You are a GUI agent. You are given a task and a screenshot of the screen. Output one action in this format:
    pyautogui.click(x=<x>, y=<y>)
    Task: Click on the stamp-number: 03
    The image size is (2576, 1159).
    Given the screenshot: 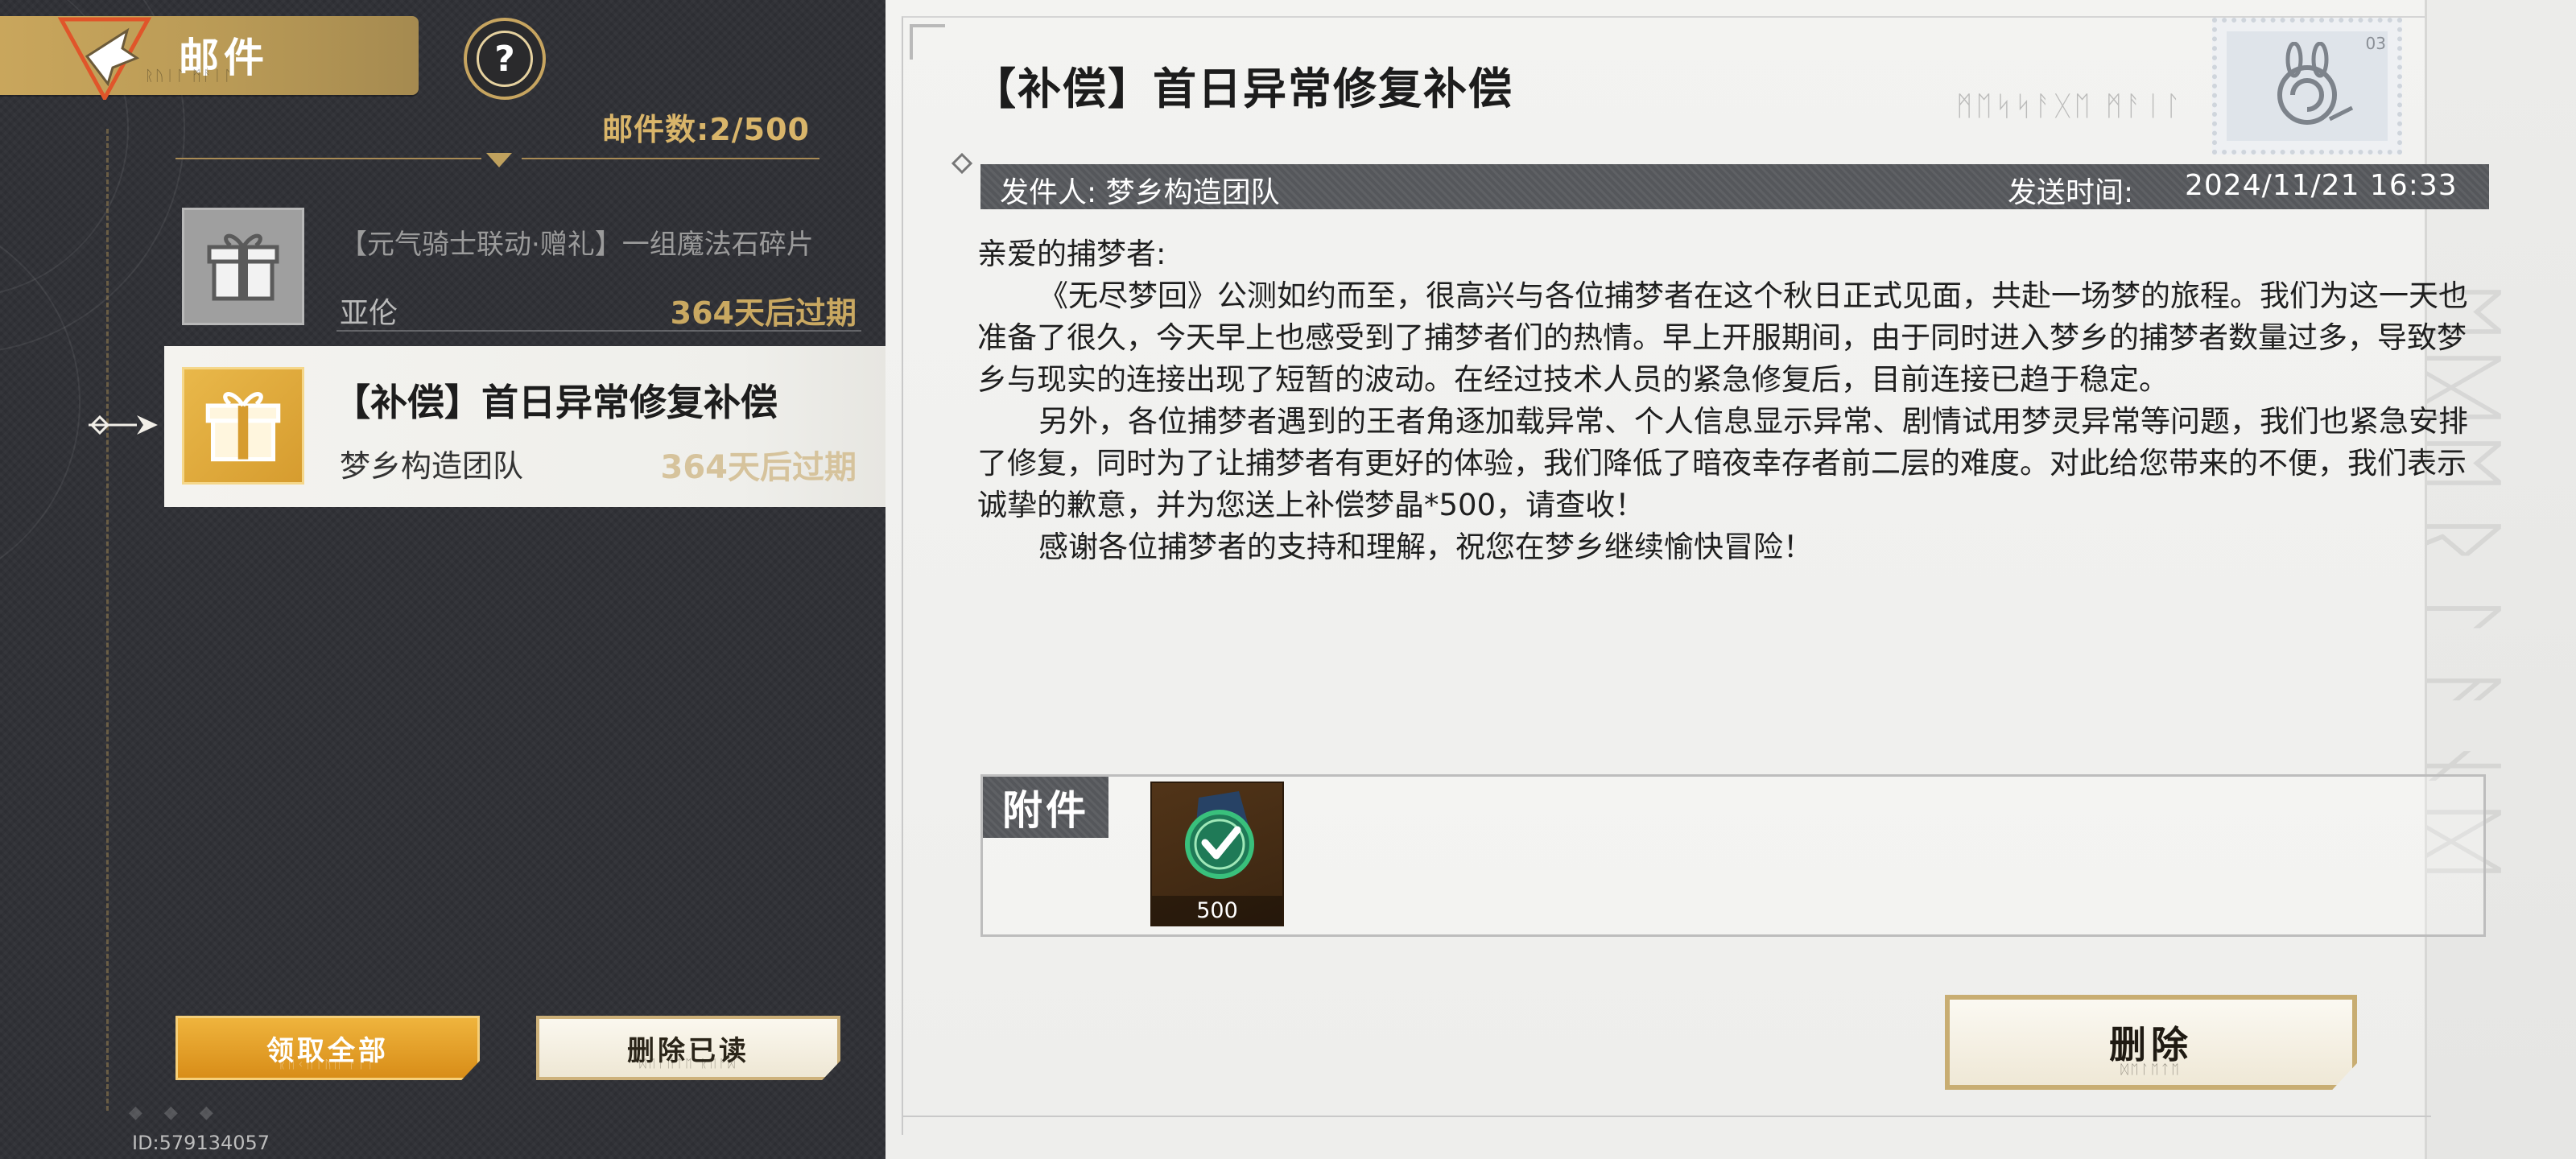 What is the action you would take?
    pyautogui.click(x=2375, y=43)
    